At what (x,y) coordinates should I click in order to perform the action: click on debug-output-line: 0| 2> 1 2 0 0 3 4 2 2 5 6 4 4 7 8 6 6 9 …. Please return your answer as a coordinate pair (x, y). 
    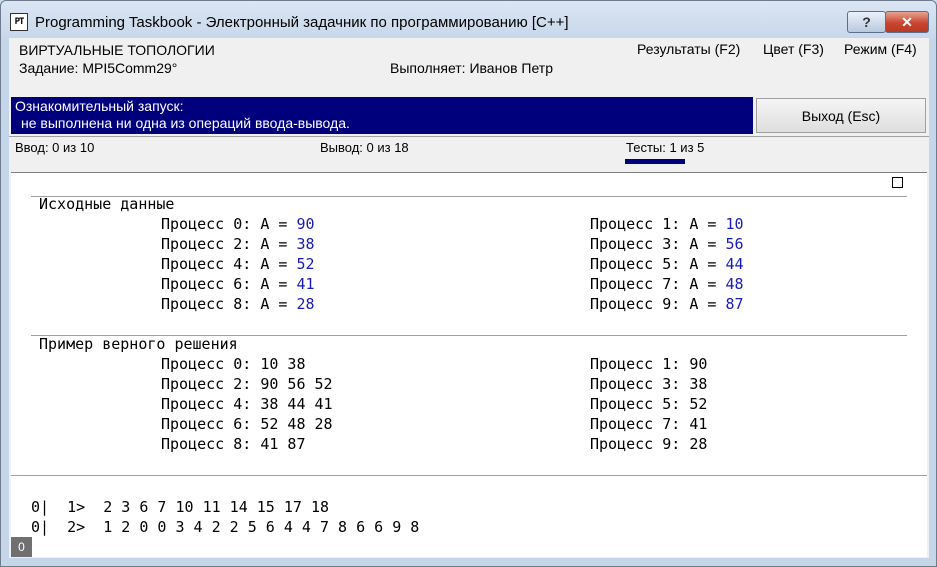
    Looking at the image, I should click on (225, 527).